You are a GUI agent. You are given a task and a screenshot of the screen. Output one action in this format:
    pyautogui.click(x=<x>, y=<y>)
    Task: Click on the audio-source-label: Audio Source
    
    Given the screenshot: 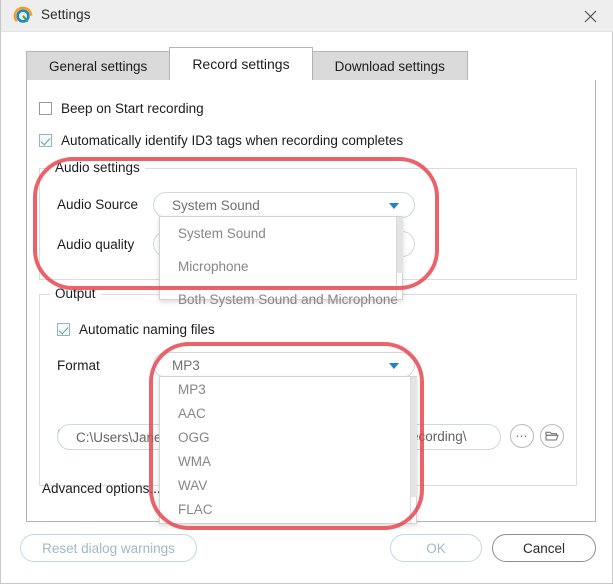 What is the action you would take?
    pyautogui.click(x=98, y=204)
    